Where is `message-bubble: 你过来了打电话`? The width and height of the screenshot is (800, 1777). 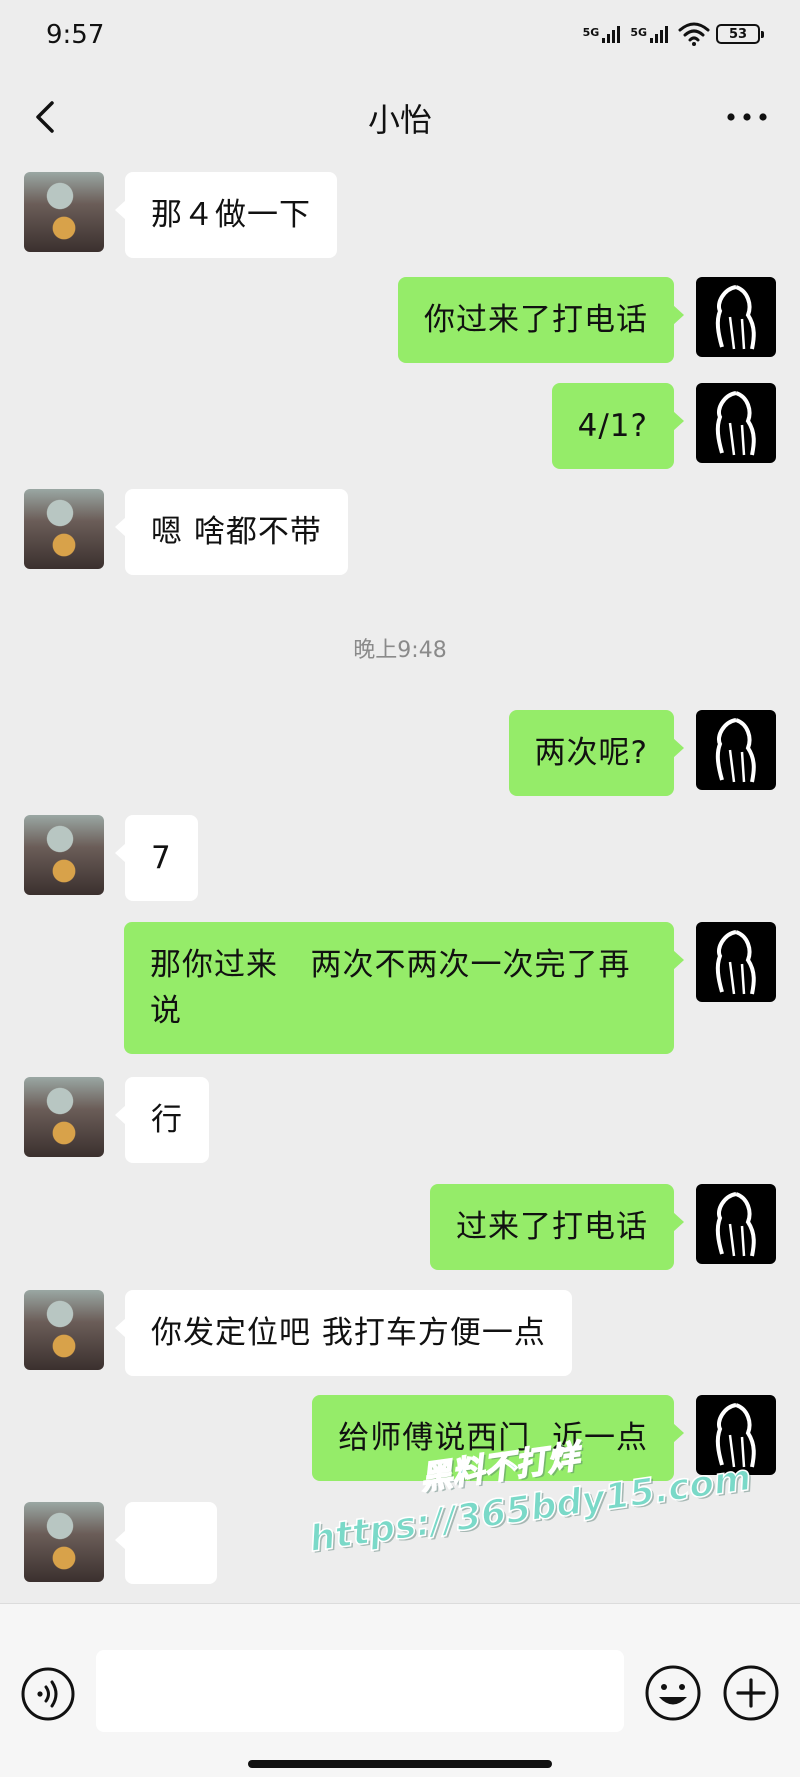 message-bubble: 你过来了打电话 is located at coordinates (541, 320).